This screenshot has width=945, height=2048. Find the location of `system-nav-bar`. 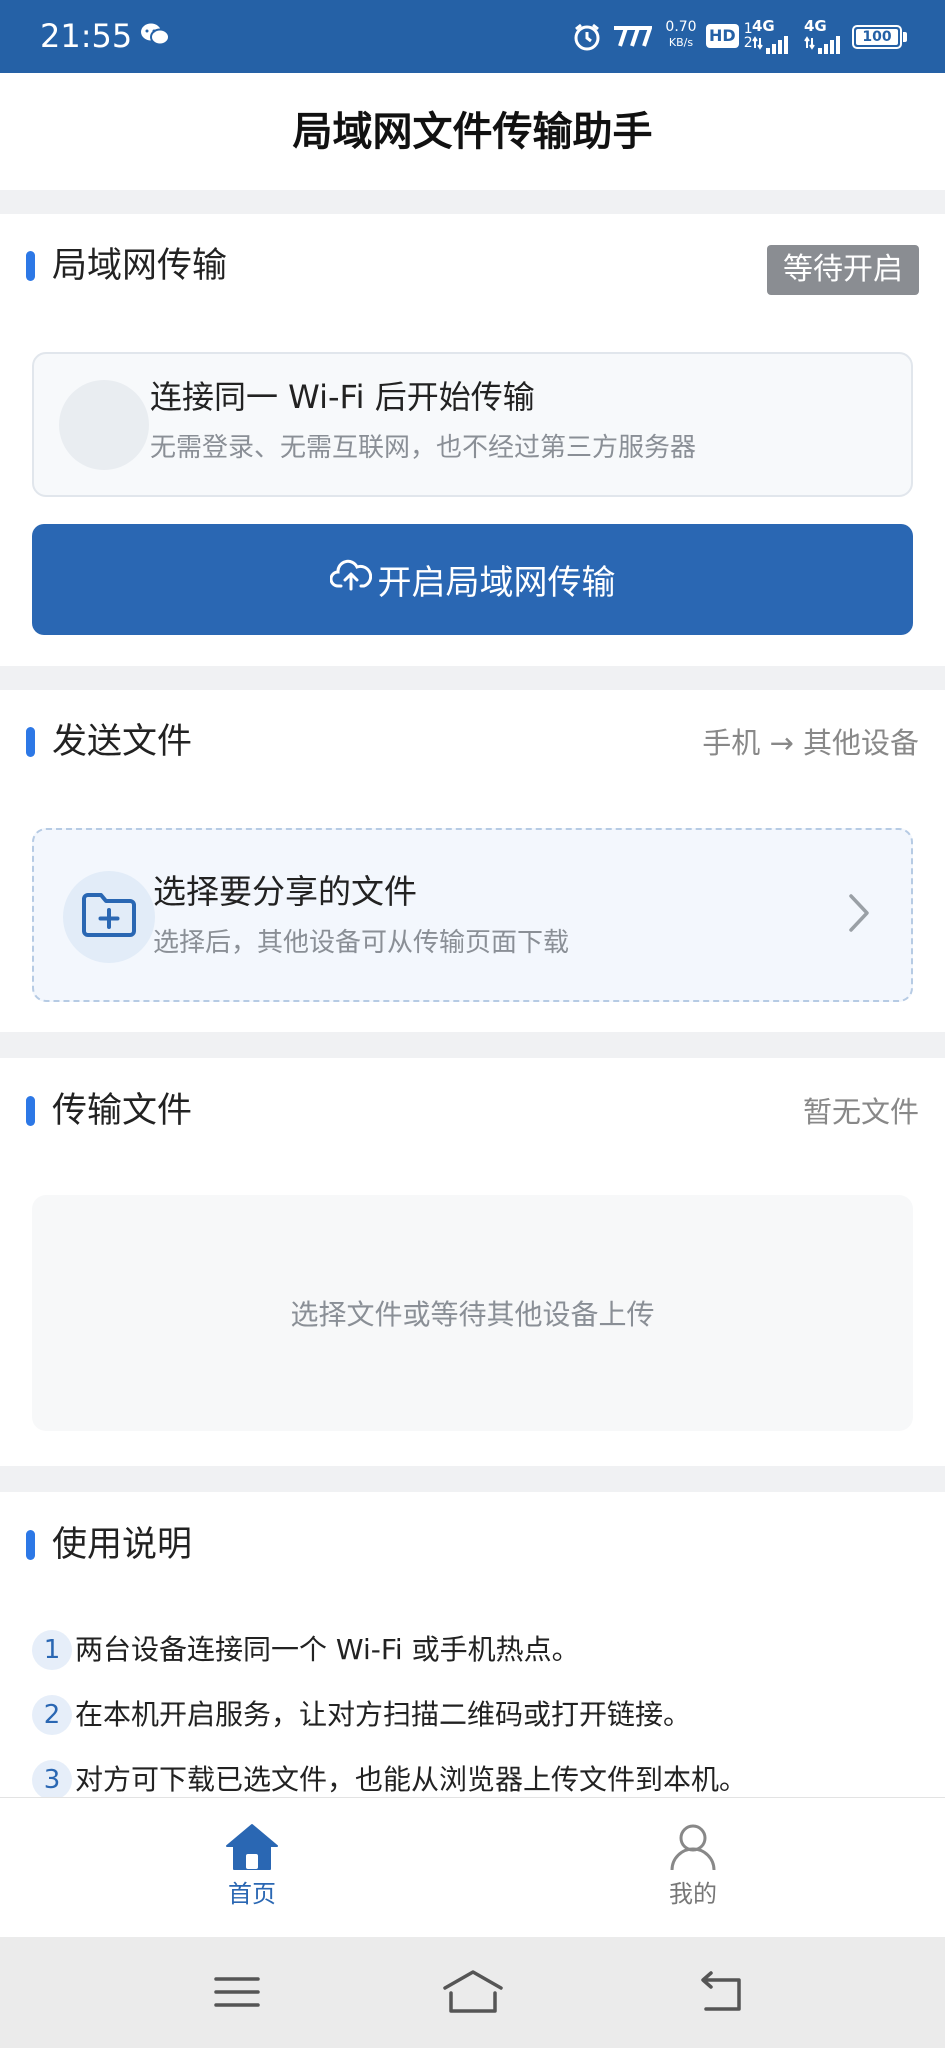

system-nav-bar is located at coordinates (472, 1992).